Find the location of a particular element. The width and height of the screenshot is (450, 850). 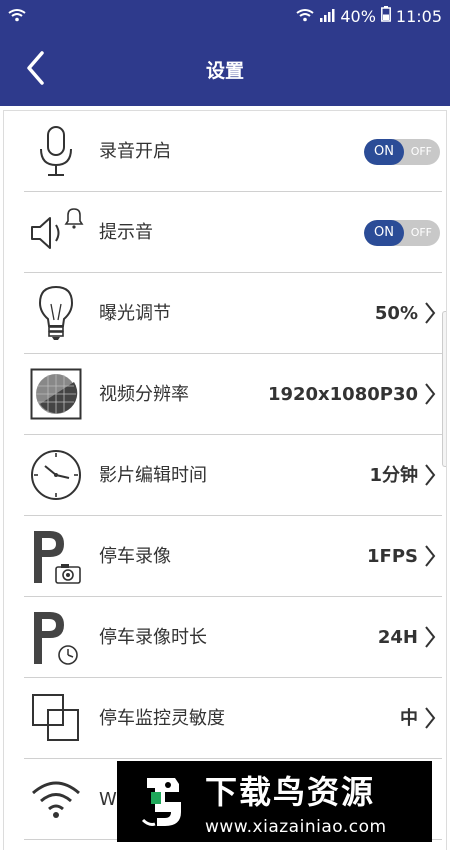

setting-label: 停车录像 is located at coordinates (135, 556).